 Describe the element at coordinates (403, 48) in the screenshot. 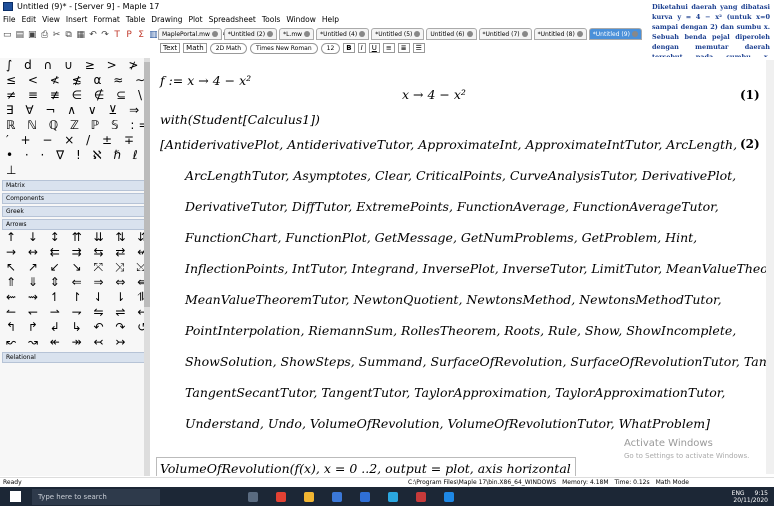

I see `align-center-icon: ≣` at that location.